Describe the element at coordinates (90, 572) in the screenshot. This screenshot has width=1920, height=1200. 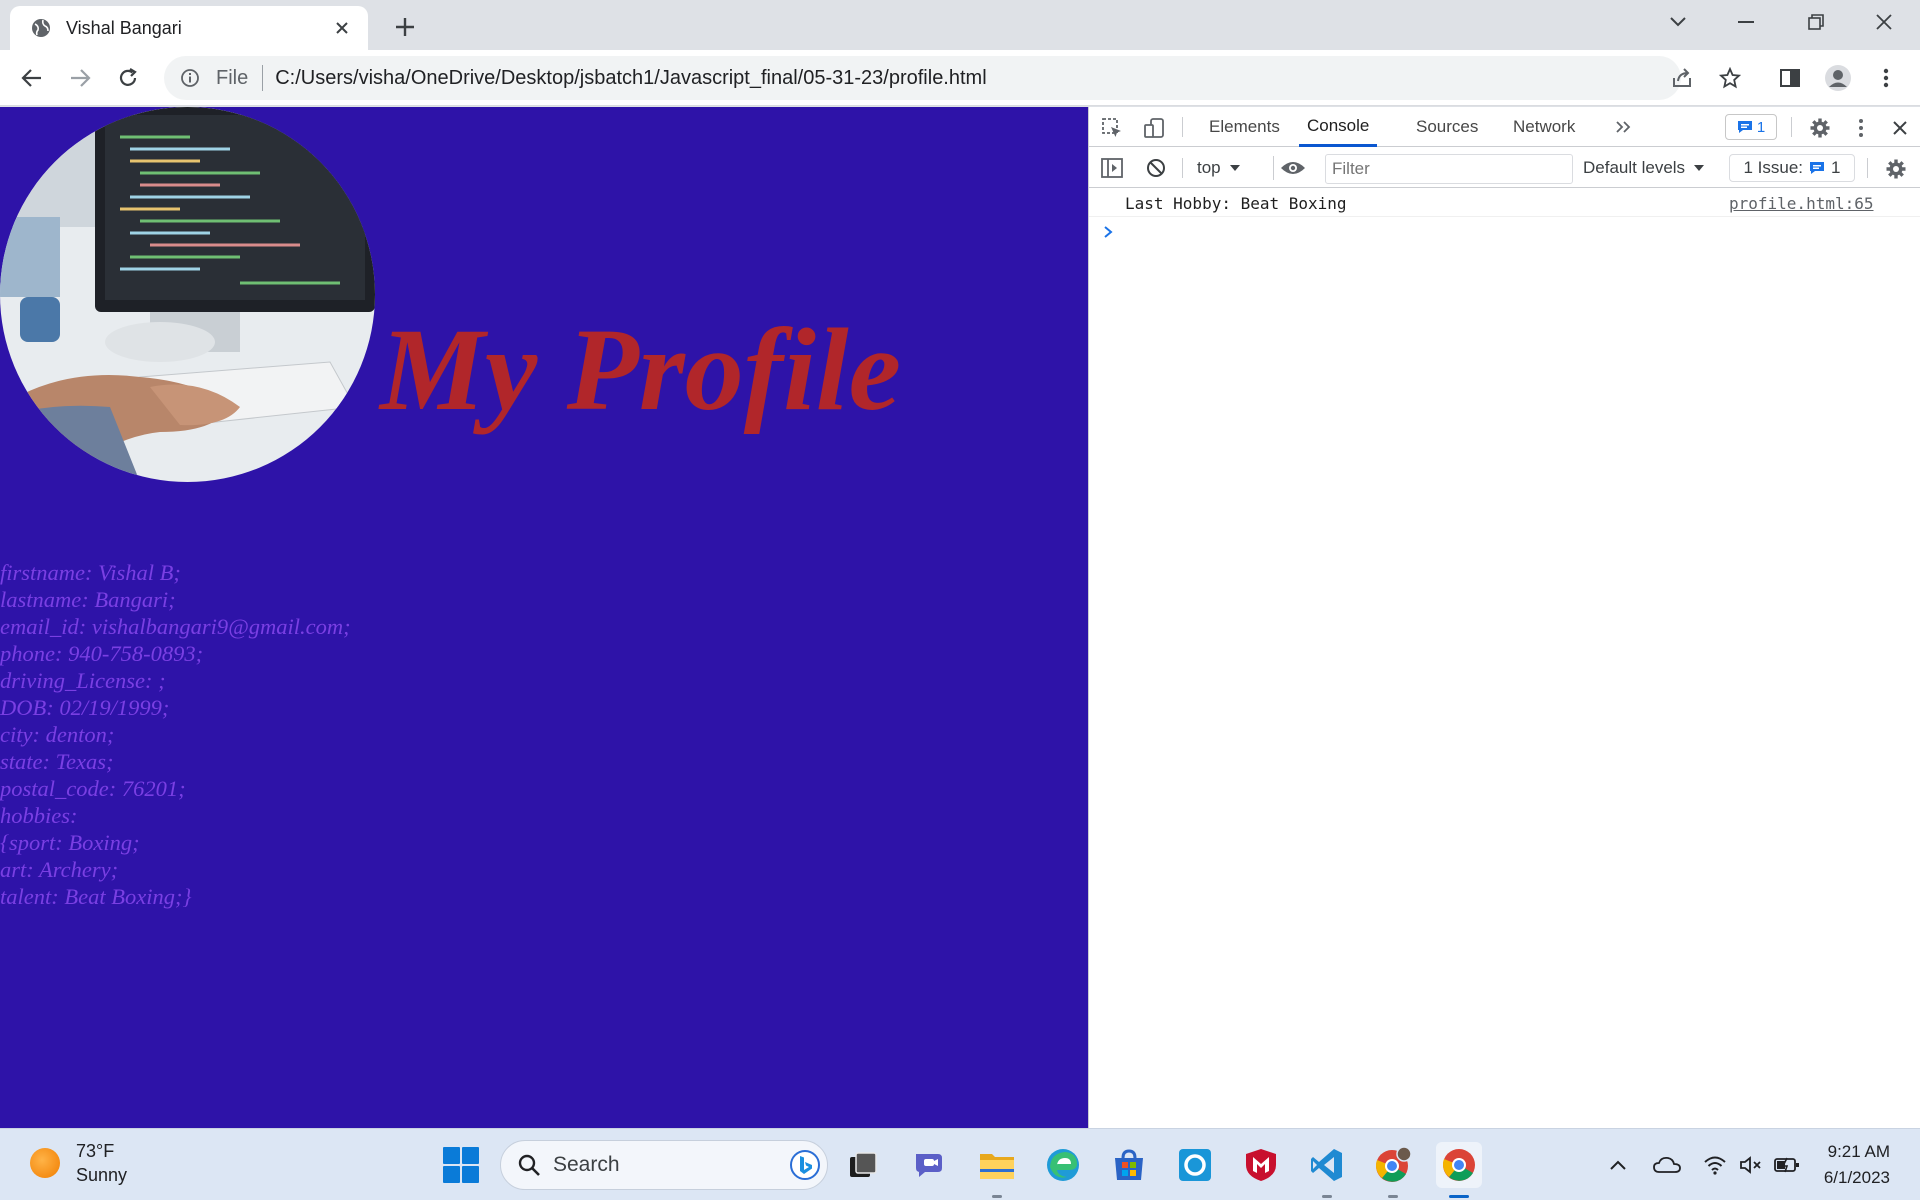
I see `profile-line: firstname: Vishal B;` at that location.